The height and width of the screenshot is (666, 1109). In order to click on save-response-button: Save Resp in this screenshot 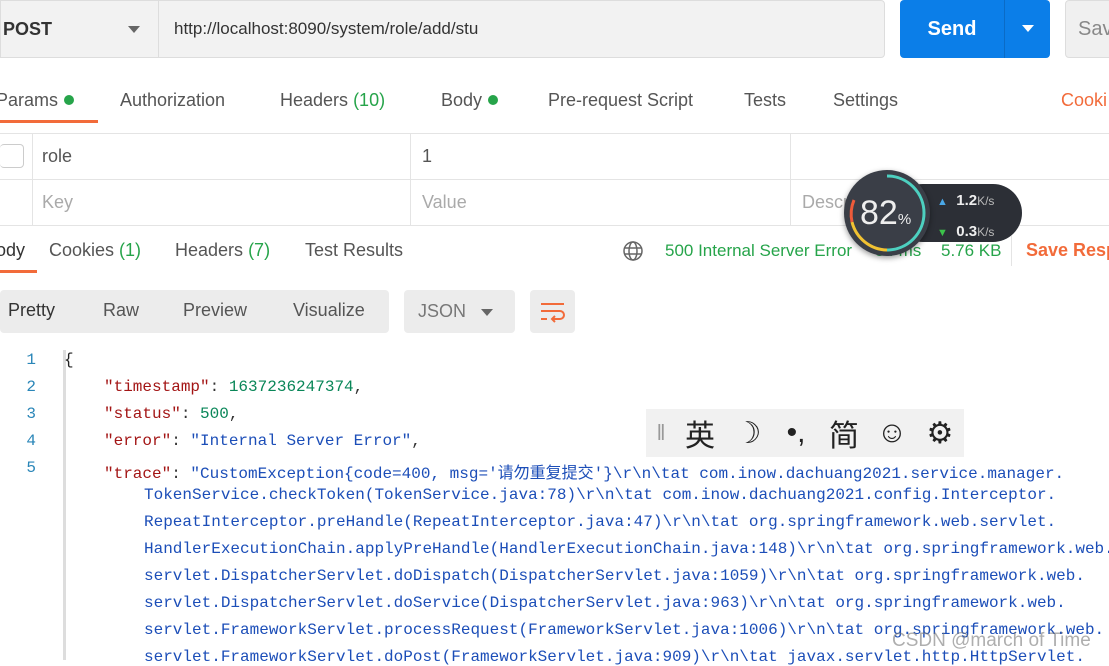, I will do `click(1067, 250)`.